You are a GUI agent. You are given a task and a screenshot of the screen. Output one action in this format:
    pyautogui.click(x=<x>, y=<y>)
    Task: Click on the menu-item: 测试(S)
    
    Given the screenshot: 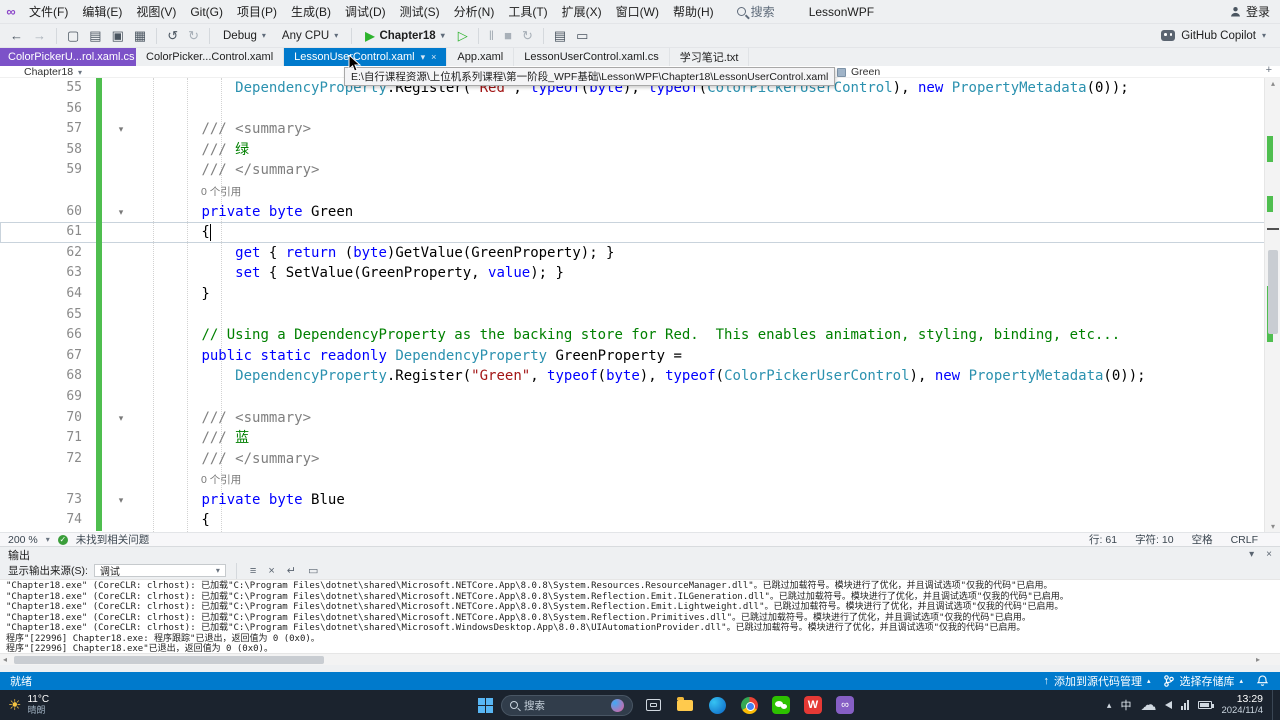 What is the action you would take?
    pyautogui.click(x=420, y=11)
    